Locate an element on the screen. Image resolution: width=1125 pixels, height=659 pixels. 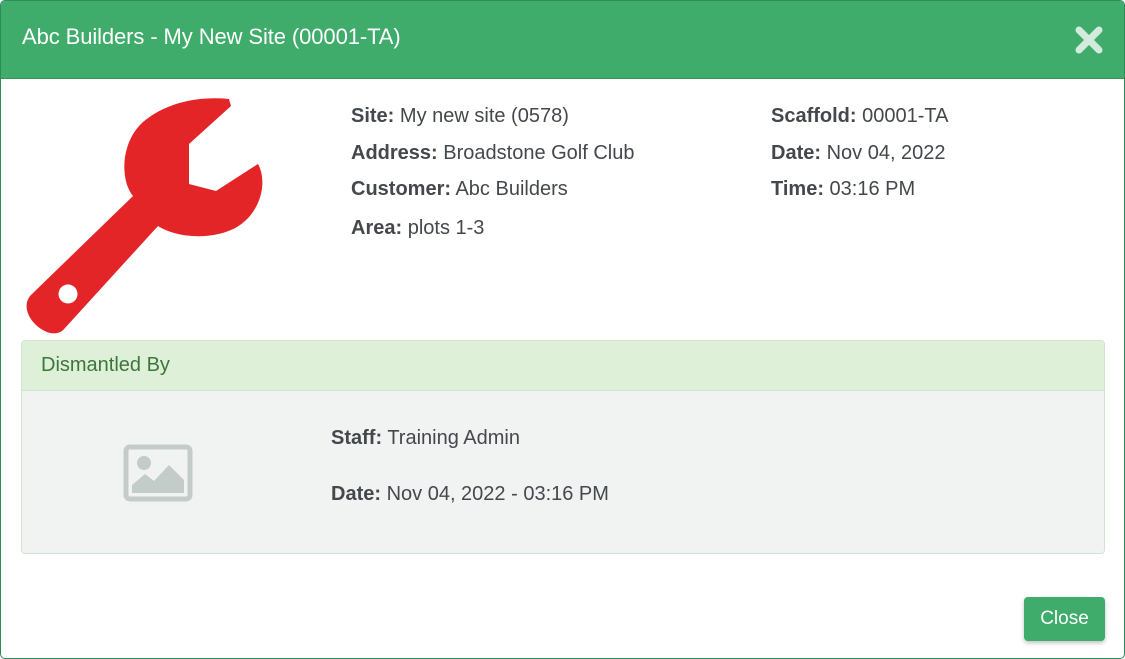
time-field: Time: 03:16 PM is located at coordinates (843, 189).